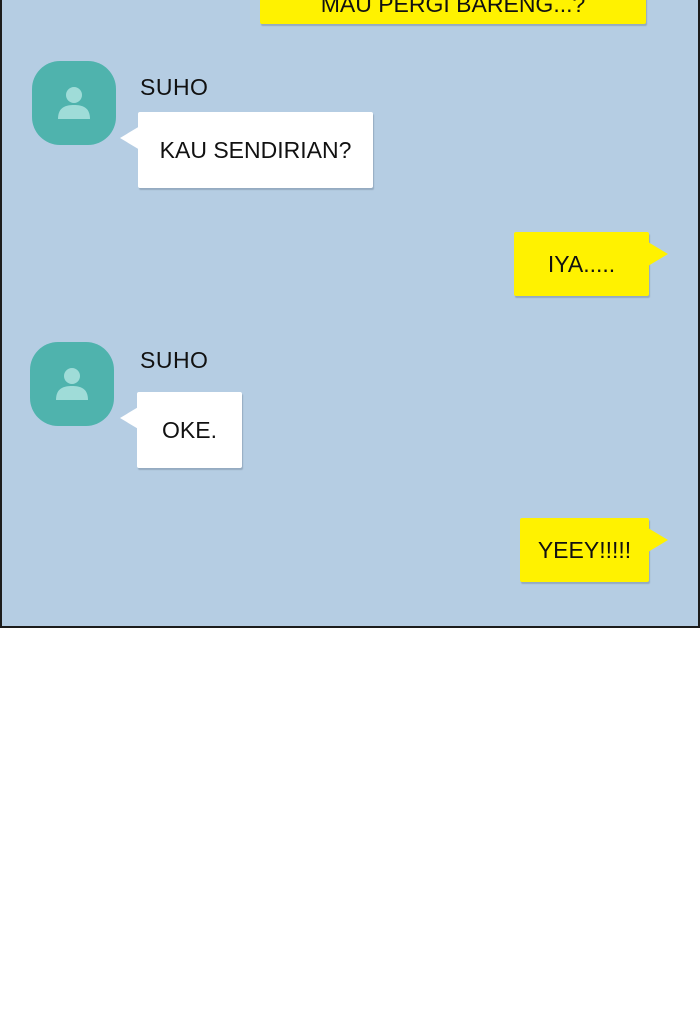 This screenshot has height=1017, width=700. I want to click on message-text: YEEY!!!!!, so click(584, 549).